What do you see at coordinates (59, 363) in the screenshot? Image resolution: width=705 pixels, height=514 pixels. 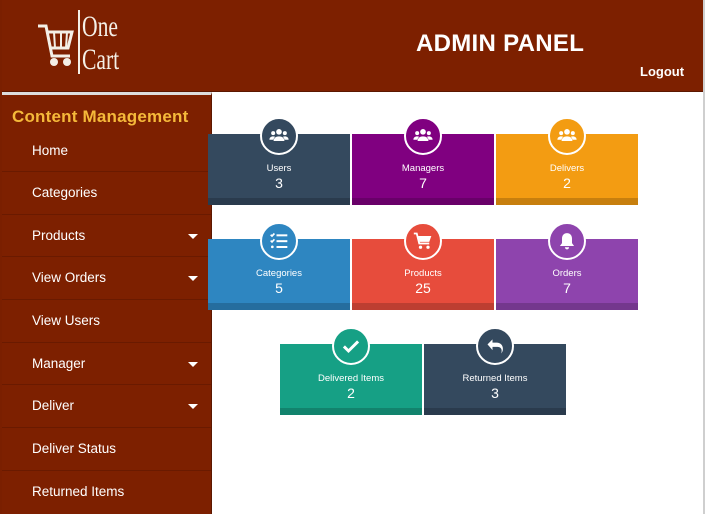 I see `sidebar-item-label: Manager` at bounding box center [59, 363].